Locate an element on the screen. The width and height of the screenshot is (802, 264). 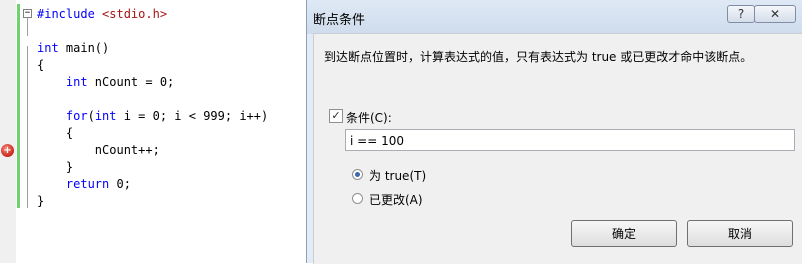
code-line-7: for(int i = 0; i < 999; i++) is located at coordinates (153, 116).